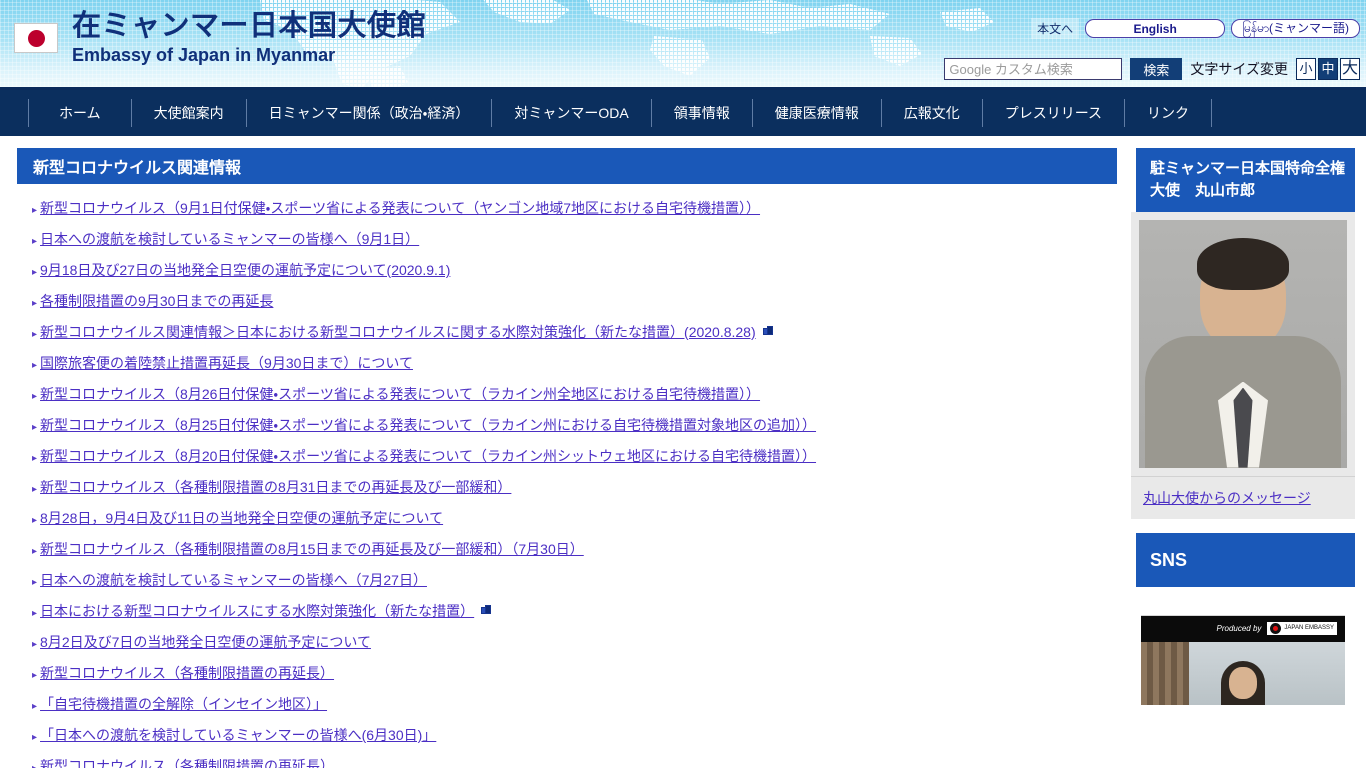 The width and height of the screenshot is (1366, 768). Describe the element at coordinates (1306, 69) in the screenshot. I see `font-size-small-button: 小` at that location.